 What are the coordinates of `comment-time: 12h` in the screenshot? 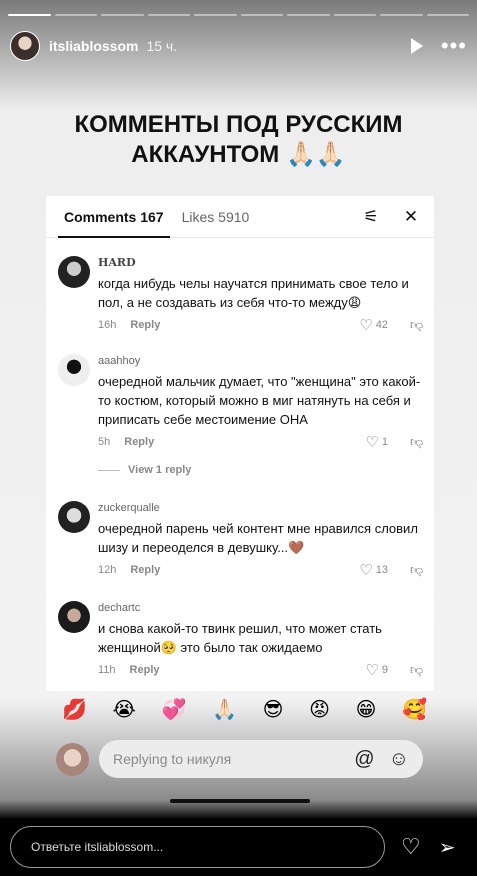 It's located at (107, 570).